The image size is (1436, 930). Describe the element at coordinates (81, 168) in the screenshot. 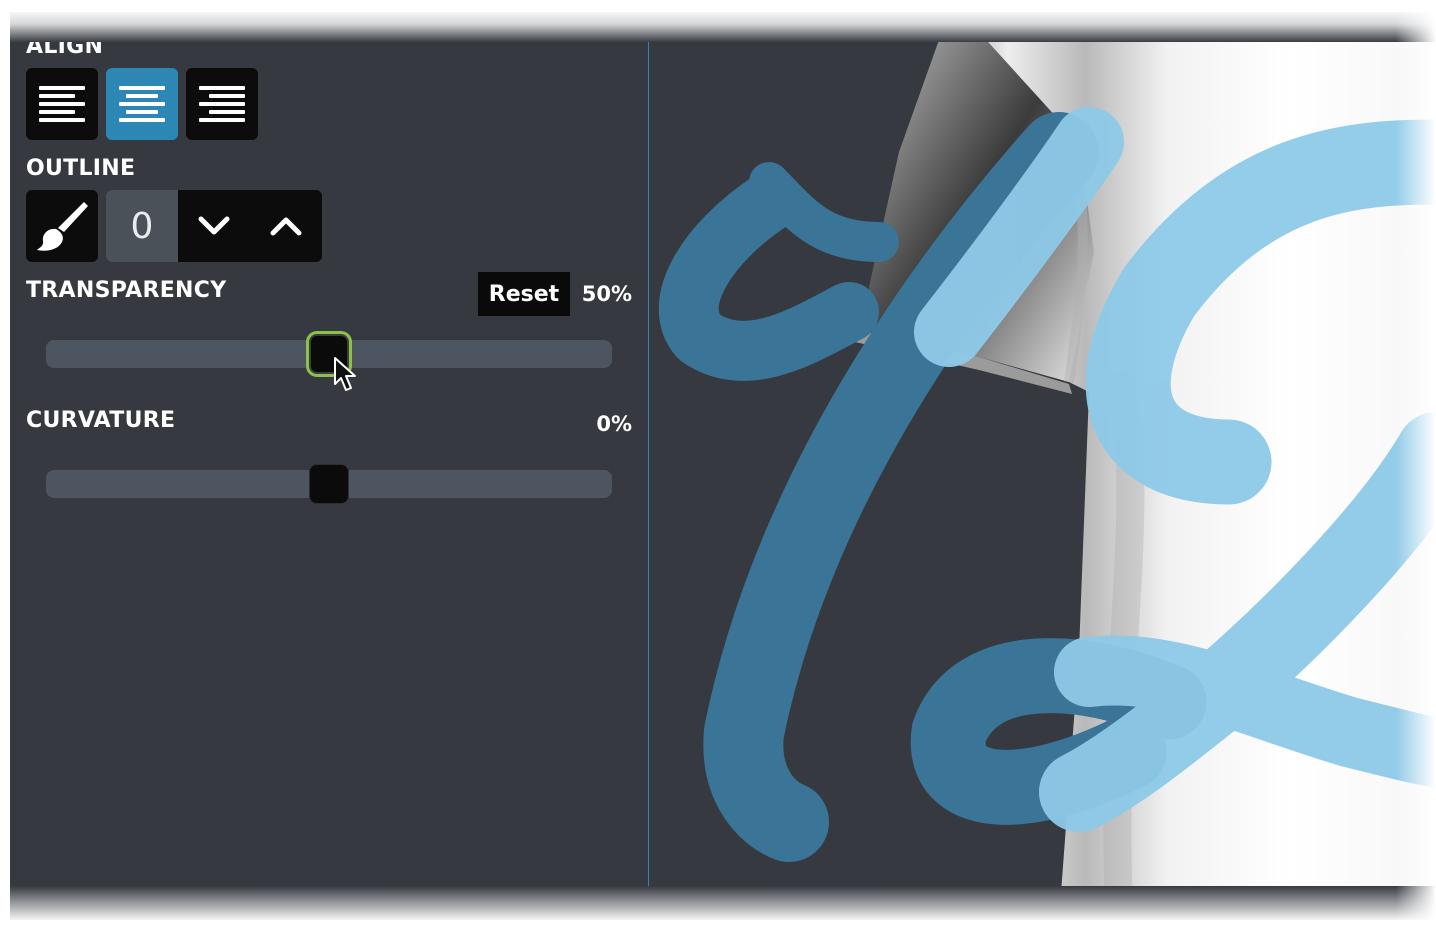

I see `outline-label: OUTLINE` at that location.